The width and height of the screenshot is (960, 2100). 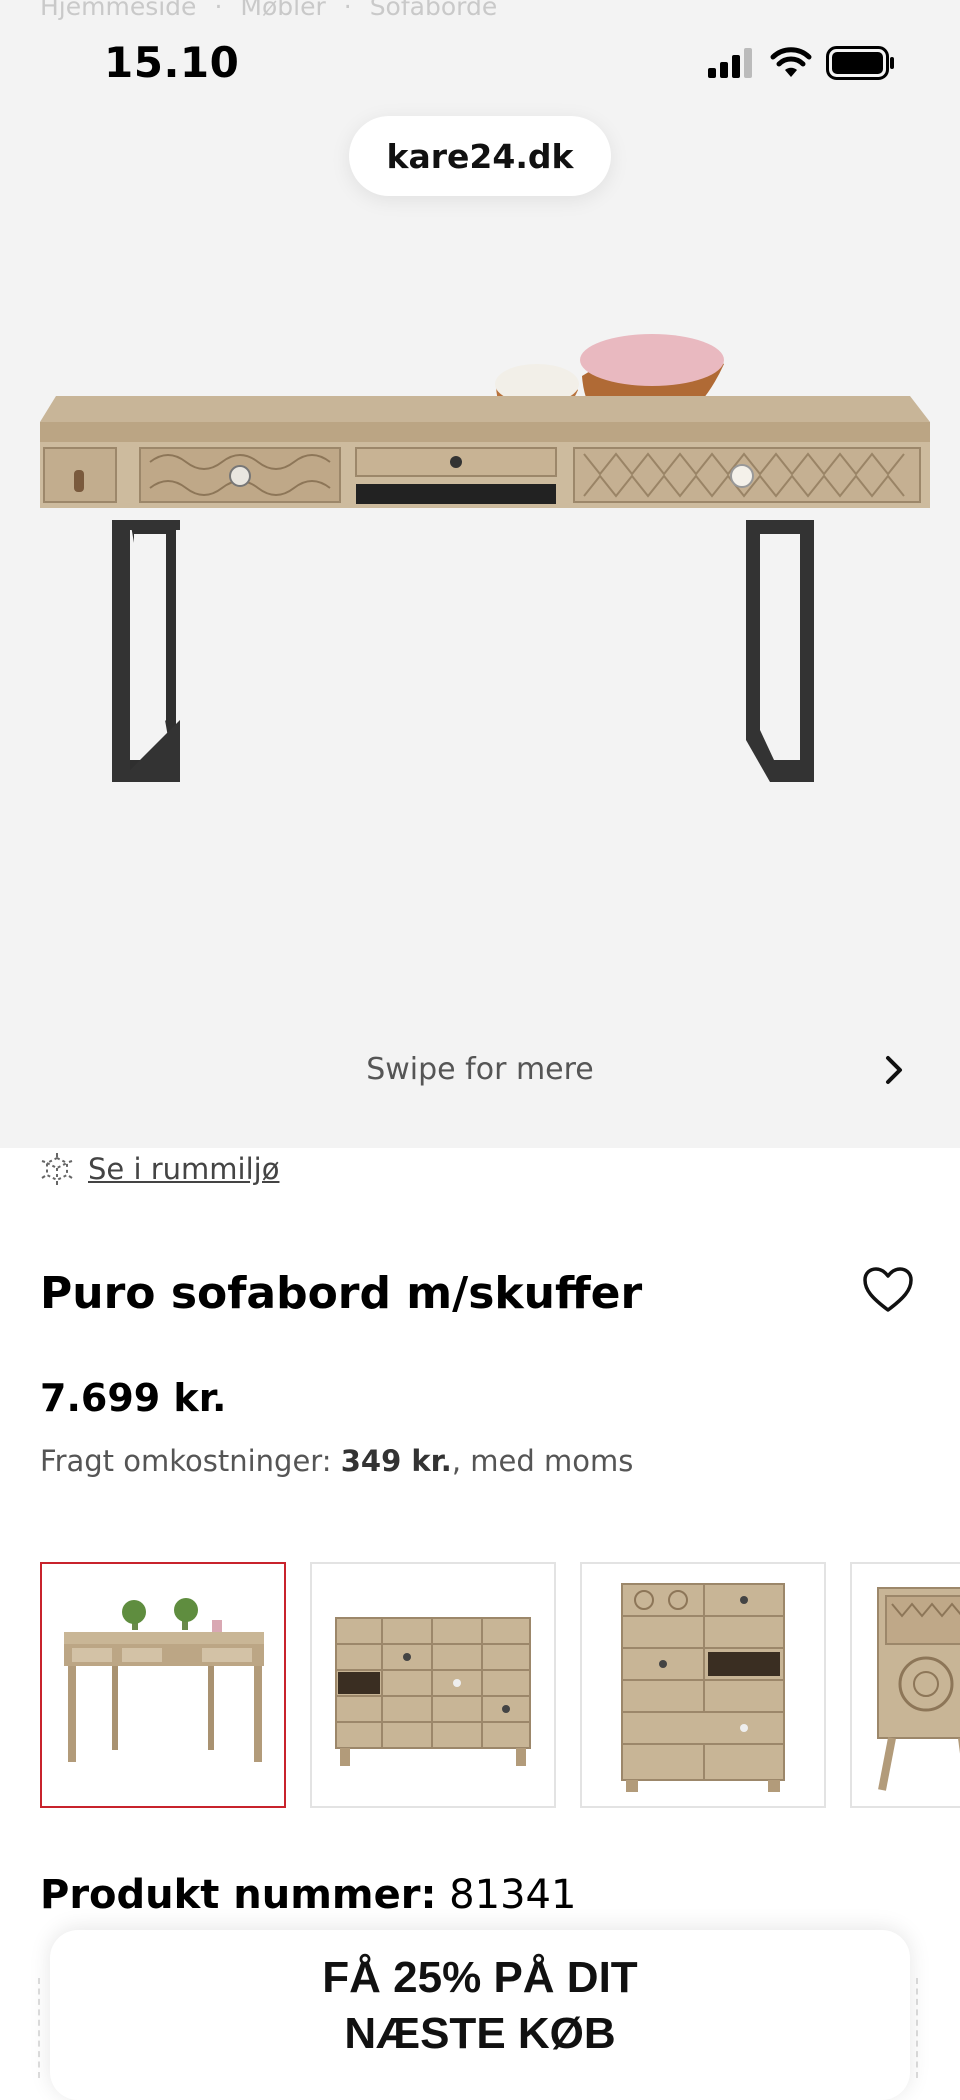 I want to click on promo-line-2: NÆSTE KØB, so click(x=480, y=2033).